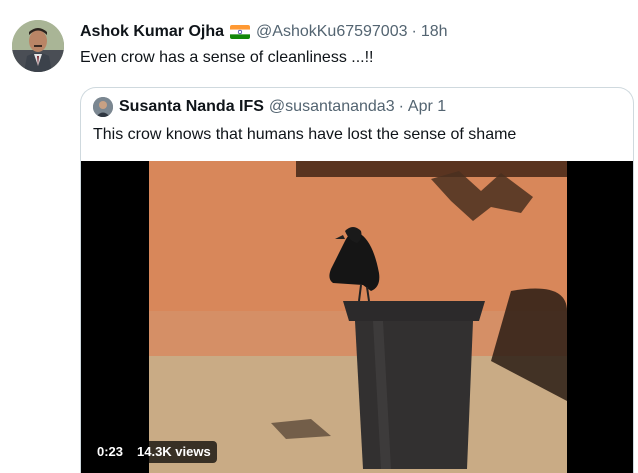 The image size is (638, 473). Describe the element at coordinates (152, 32) in the screenshot. I see `author-name: Ashok Kumar Ojha` at that location.